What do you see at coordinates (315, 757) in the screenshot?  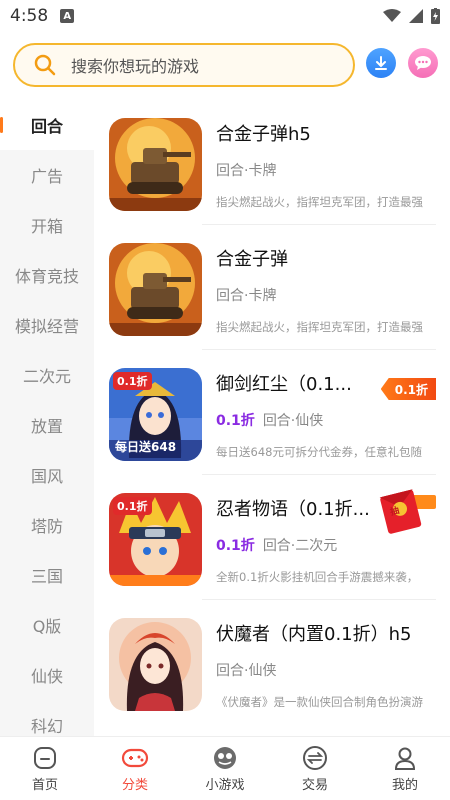 I see `trade-icon` at bounding box center [315, 757].